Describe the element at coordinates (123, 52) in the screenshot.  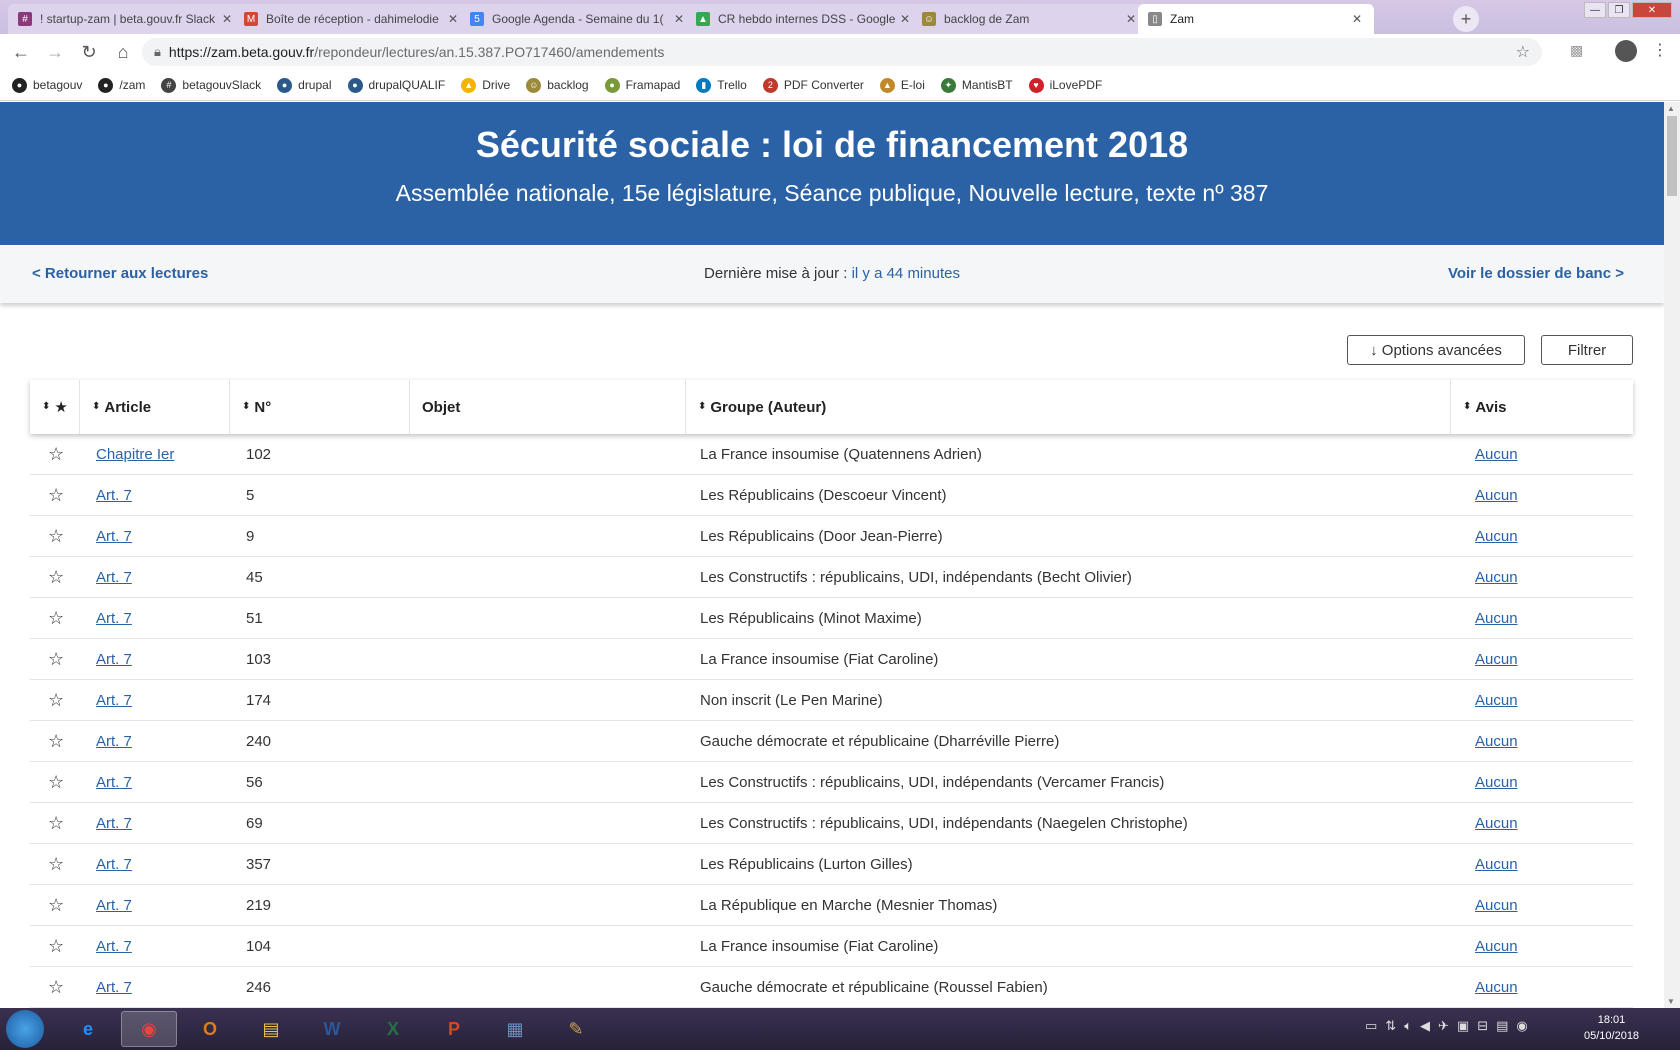
I see `home-icon: ⌂` at that location.